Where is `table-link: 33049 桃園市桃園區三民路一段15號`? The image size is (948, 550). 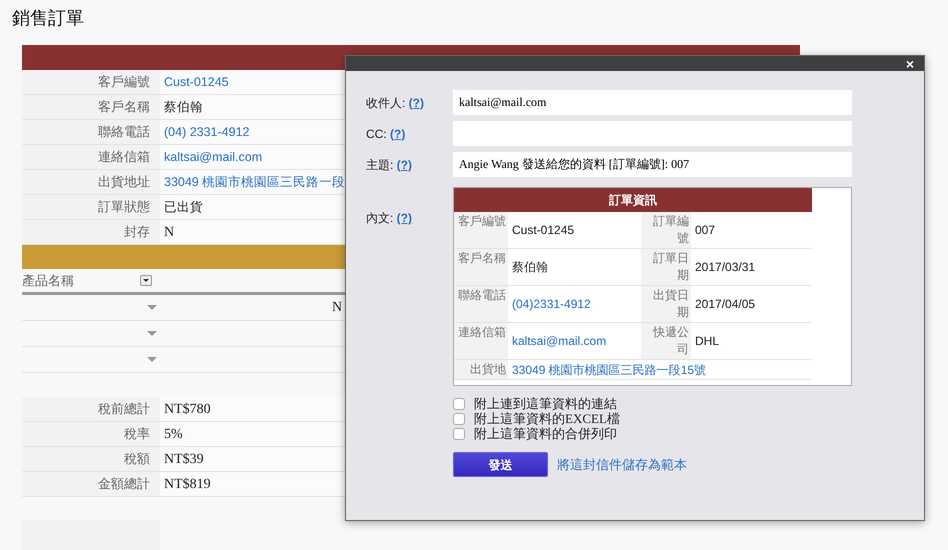 table-link: 33049 桃園市桃園區三民路一段15號 is located at coordinates (609, 369).